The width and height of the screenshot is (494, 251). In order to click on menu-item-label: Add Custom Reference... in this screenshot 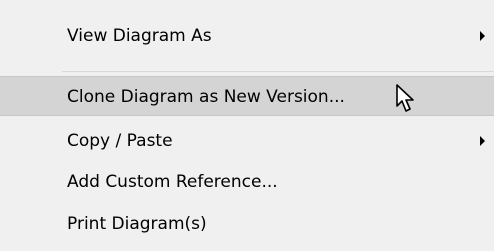, I will do `click(172, 182)`.